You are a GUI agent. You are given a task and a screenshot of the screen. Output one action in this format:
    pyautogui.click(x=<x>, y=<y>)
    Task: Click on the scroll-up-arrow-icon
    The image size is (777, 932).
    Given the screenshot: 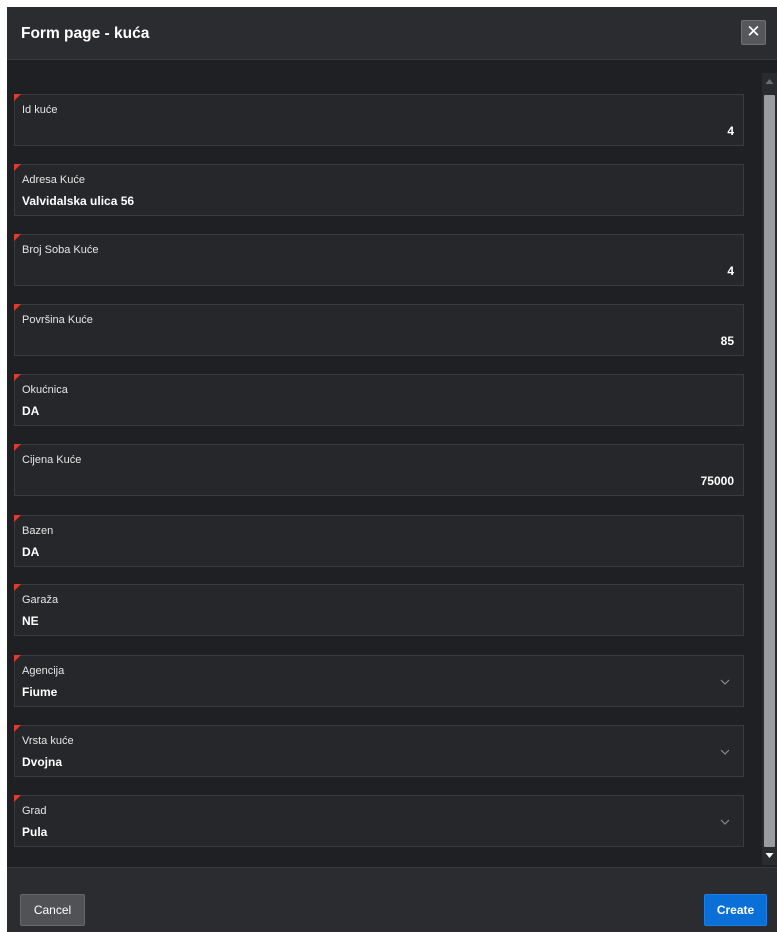 What is the action you would take?
    pyautogui.click(x=769, y=82)
    